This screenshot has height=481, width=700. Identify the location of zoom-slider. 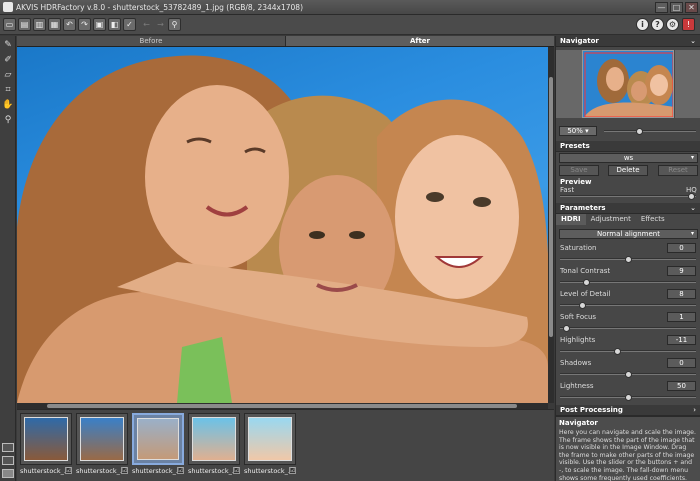
(650, 131).